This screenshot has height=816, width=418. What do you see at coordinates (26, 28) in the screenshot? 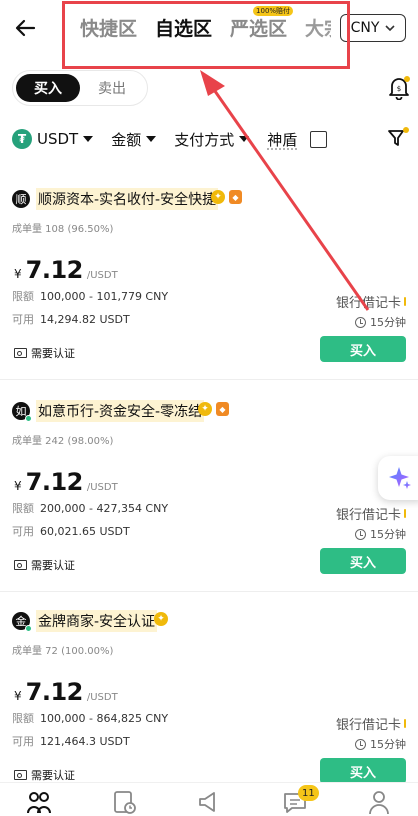
I see `back-arrow-icon` at bounding box center [26, 28].